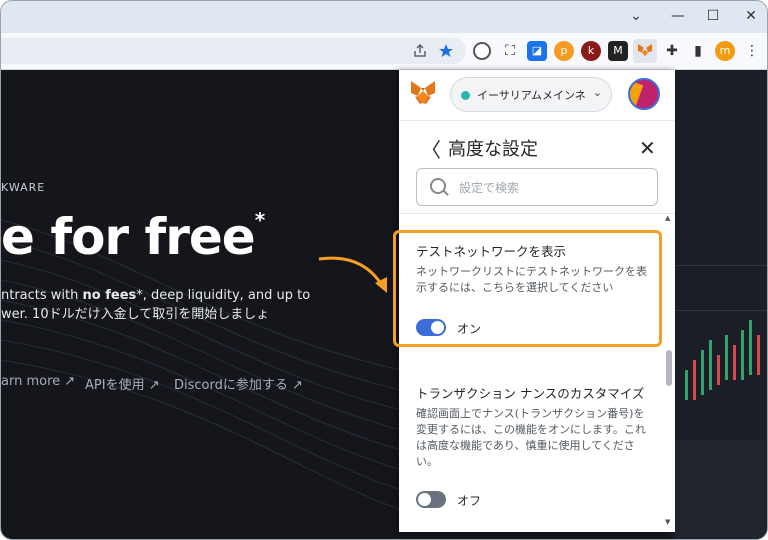 Image resolution: width=768 pixels, height=540 pixels. What do you see at coordinates (751, 16) in the screenshot?
I see `close-button: ✕` at bounding box center [751, 16].